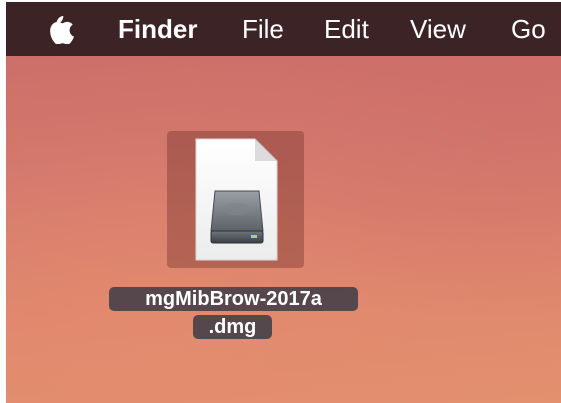  Describe the element at coordinates (233, 299) in the screenshot. I see `file-name-label-line-1: mgMibBrow-2017a` at that location.